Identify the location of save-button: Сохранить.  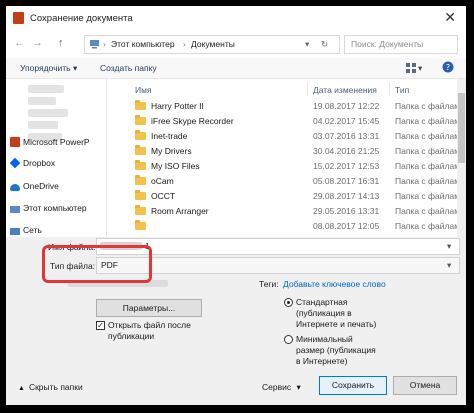
(353, 385).